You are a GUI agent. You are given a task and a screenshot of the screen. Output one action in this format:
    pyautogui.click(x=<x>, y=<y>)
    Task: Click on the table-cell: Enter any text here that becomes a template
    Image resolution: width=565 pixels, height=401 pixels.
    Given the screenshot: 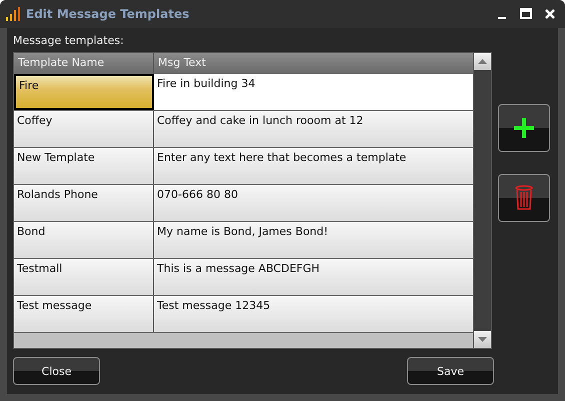 What is the action you would take?
    pyautogui.click(x=313, y=166)
    